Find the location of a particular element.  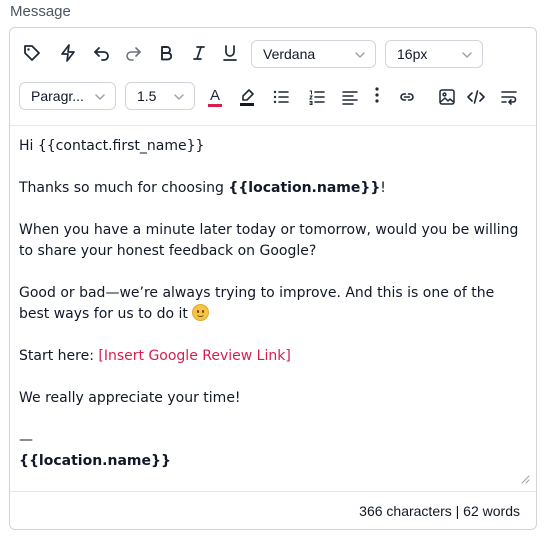

smiley-emoji-icon is located at coordinates (201, 312).